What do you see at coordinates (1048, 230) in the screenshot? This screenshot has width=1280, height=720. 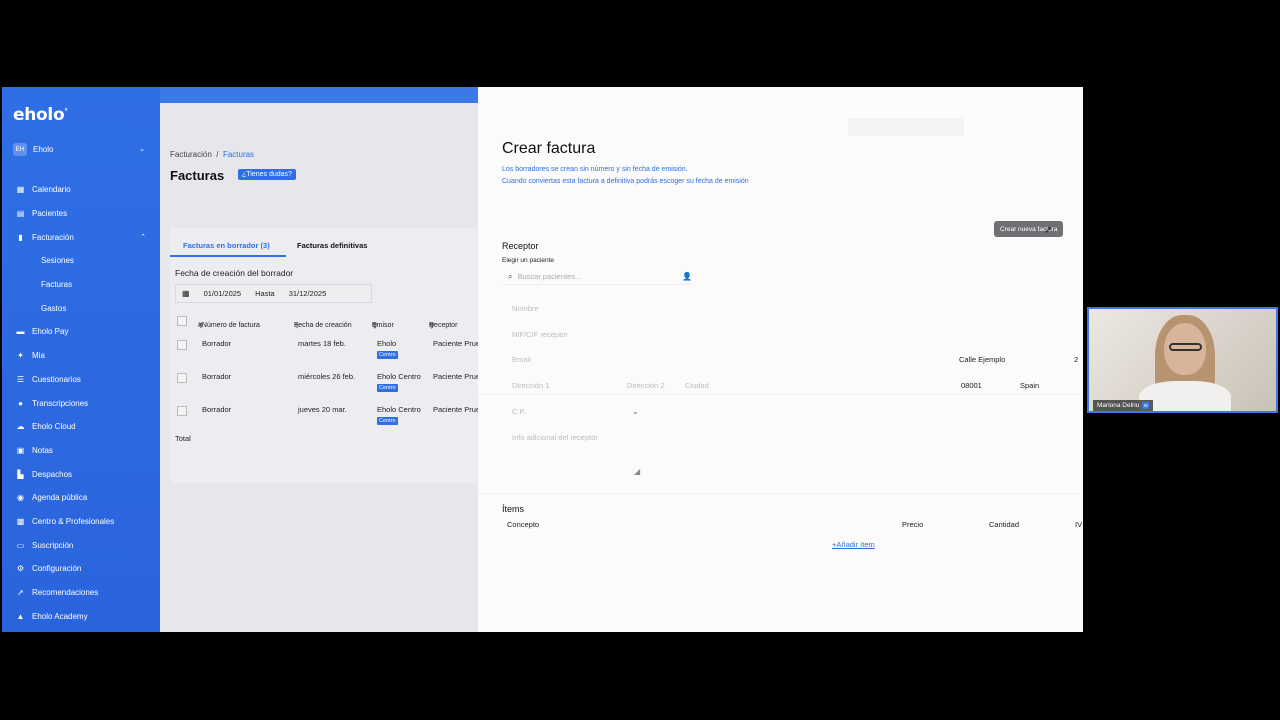 I see `mouse-cursor-icon: ➚` at bounding box center [1048, 230].